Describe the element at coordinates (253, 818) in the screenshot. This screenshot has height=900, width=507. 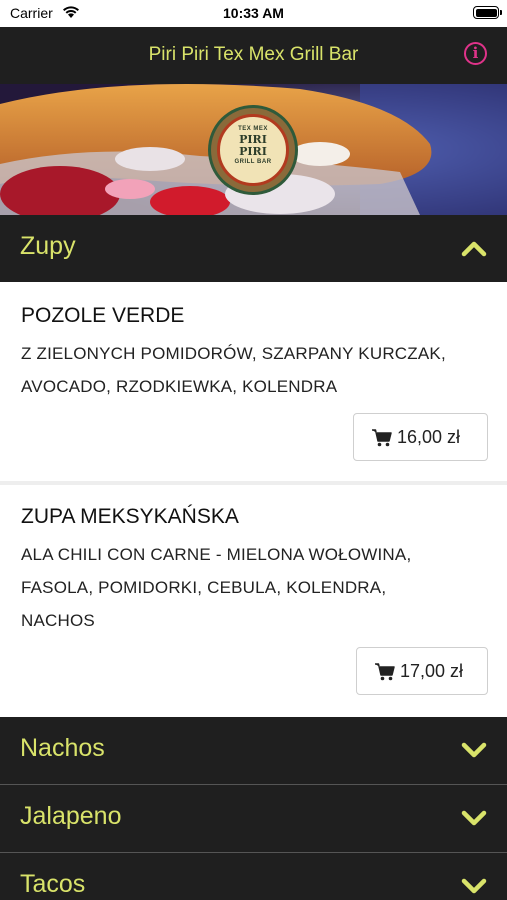
I see `section-header-jalapeno: Jalapeno` at that location.